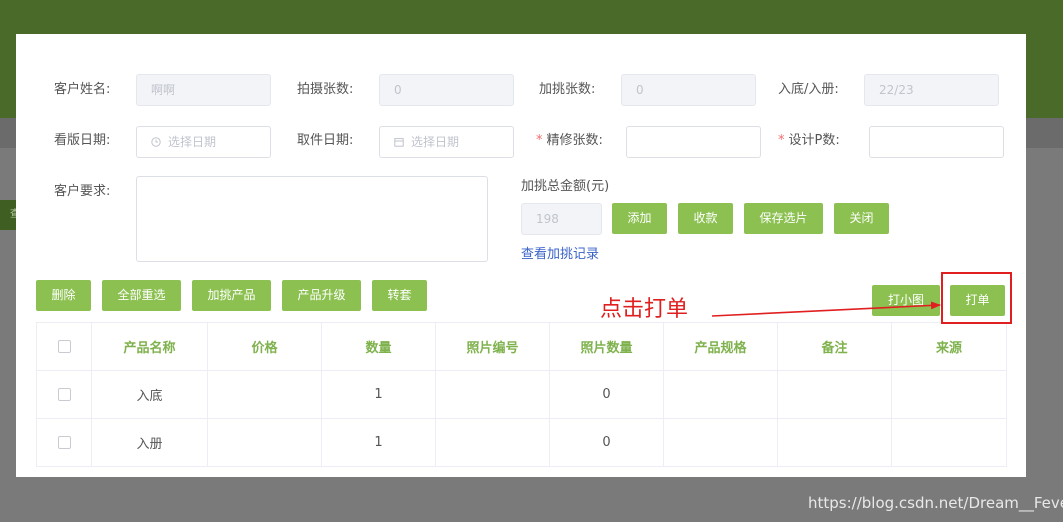  I want to click on add-button: 添加, so click(639, 218).